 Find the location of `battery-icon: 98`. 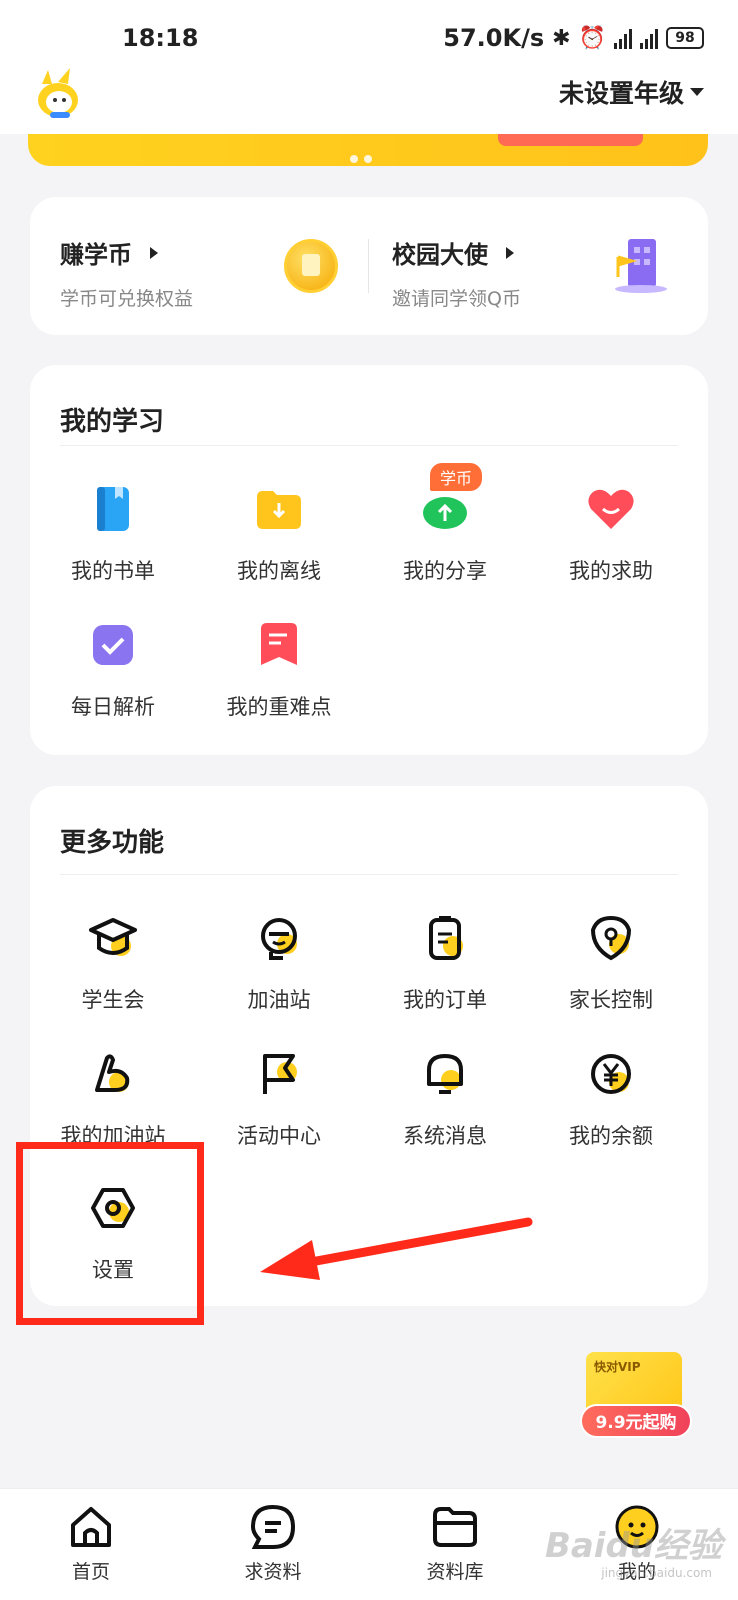

battery-icon: 98 is located at coordinates (685, 38).